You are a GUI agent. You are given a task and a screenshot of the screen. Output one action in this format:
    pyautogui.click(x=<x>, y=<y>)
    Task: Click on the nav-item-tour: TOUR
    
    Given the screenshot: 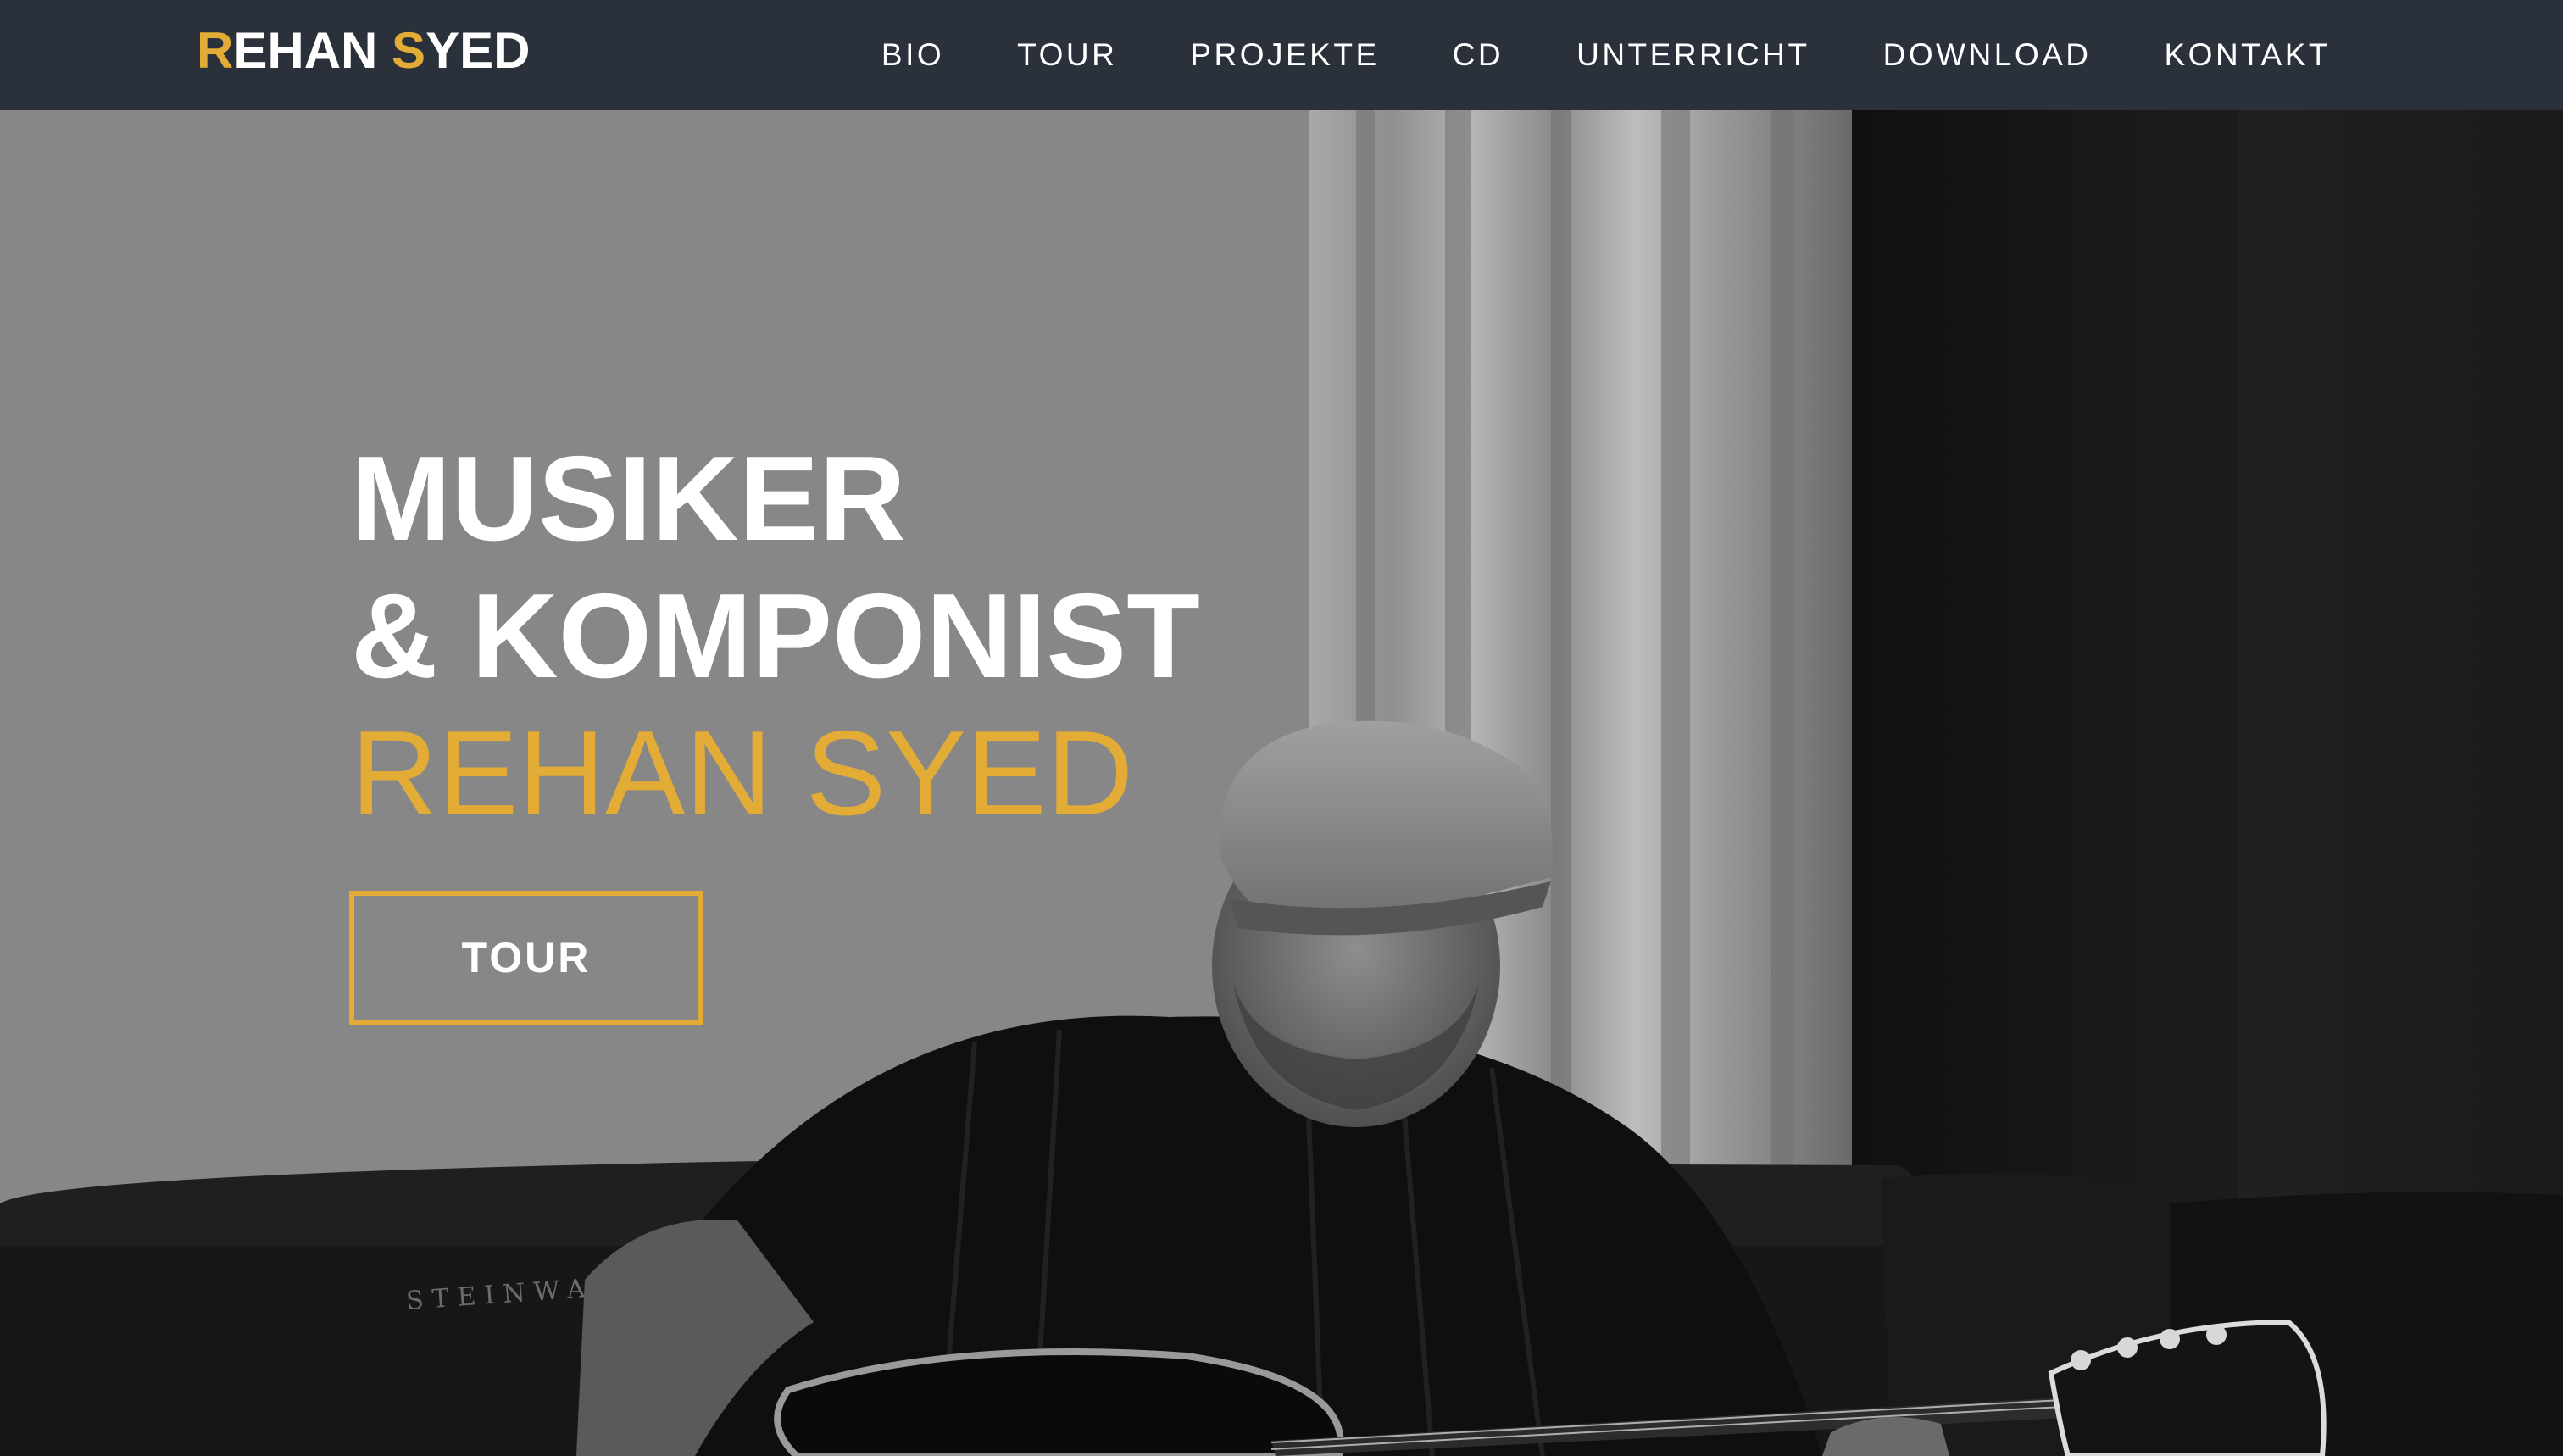 What is the action you would take?
    pyautogui.click(x=1067, y=55)
    